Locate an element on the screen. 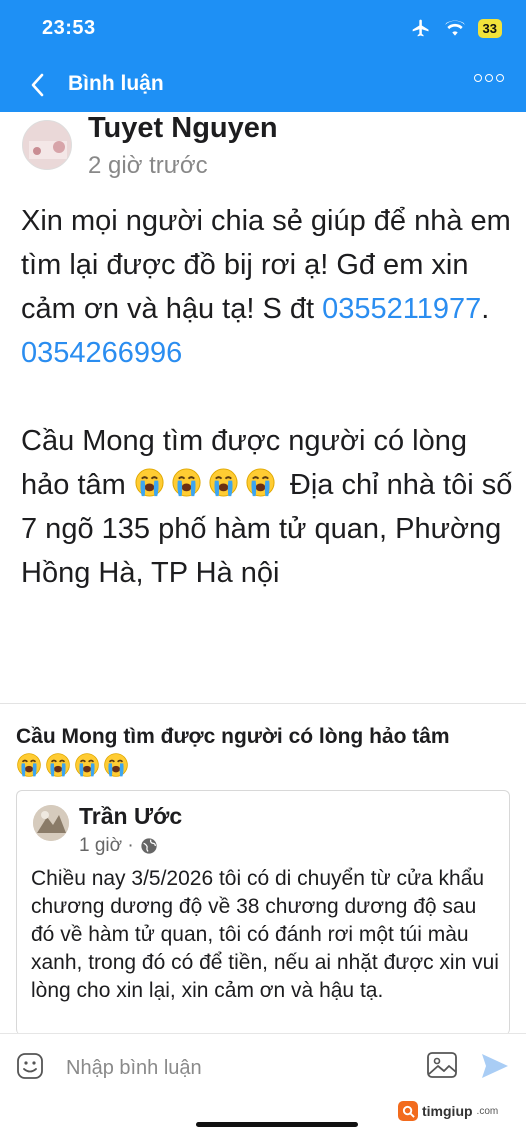 Image resolution: width=526 pixels, height=1139 pixels. globe-icon is located at coordinates (149, 846).